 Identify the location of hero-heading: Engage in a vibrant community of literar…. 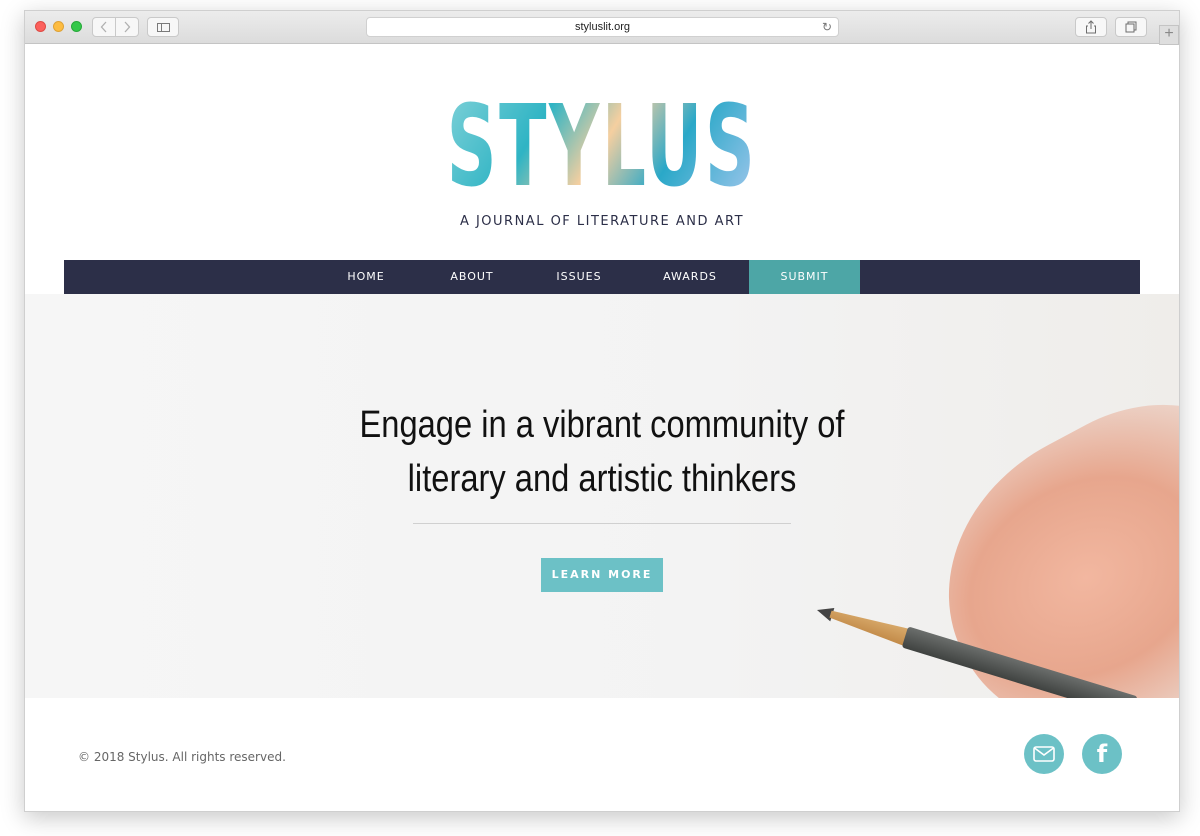
(602, 452).